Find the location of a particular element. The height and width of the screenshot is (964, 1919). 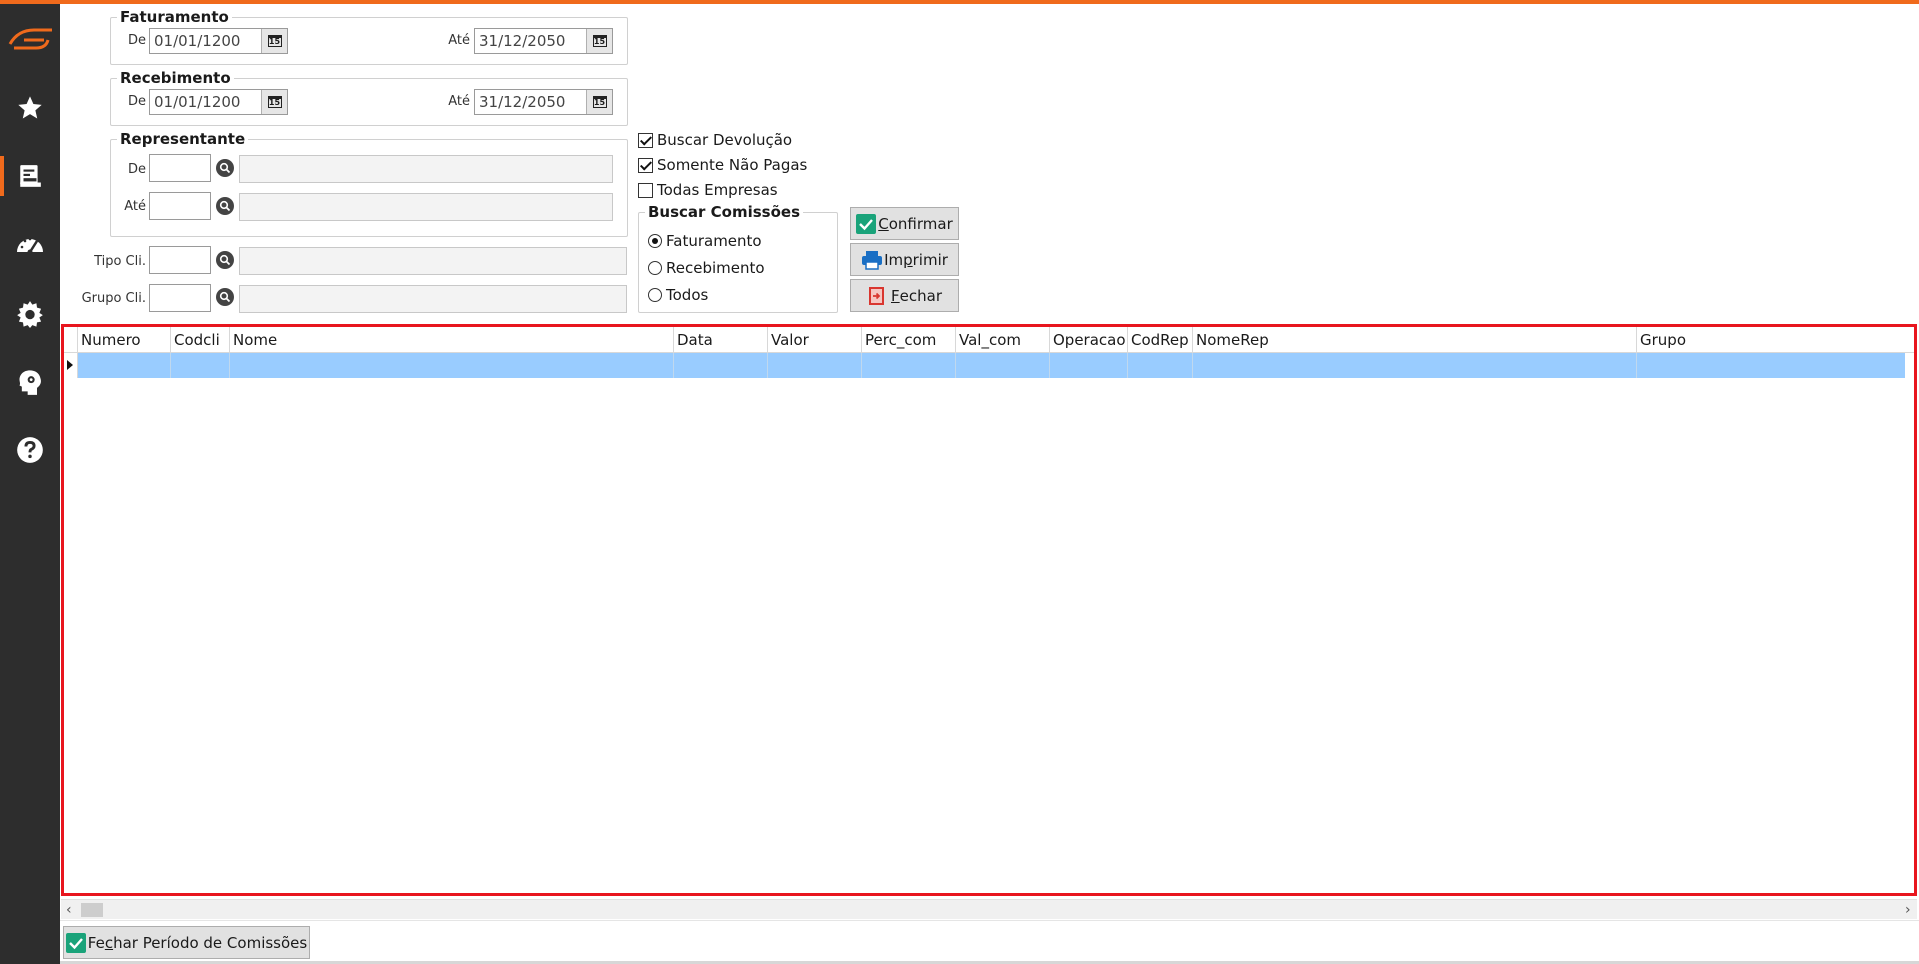

faturamento-de-value: 01/01/1200 is located at coordinates (197, 41).